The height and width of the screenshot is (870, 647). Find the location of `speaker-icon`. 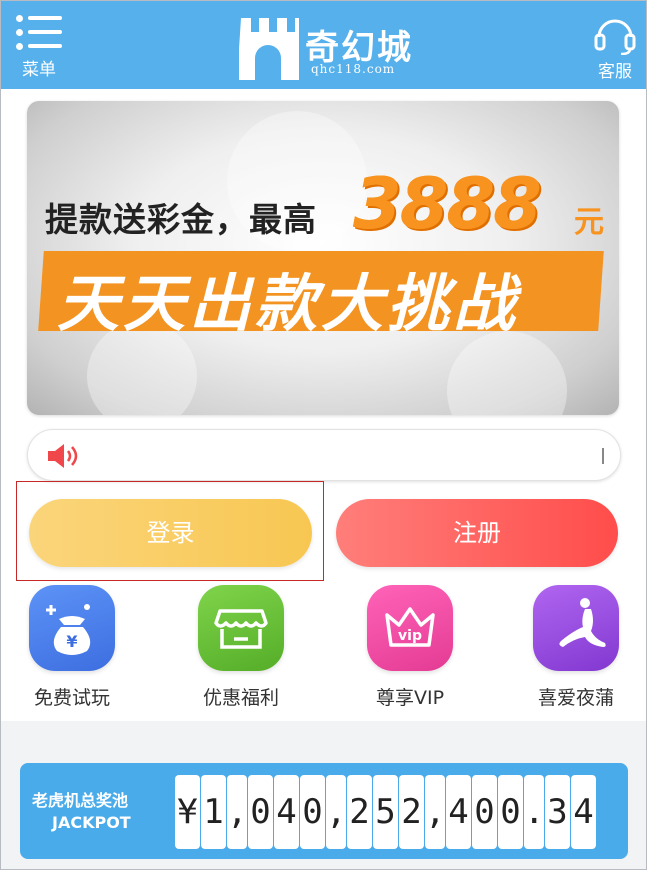

speaker-icon is located at coordinates (63, 456).